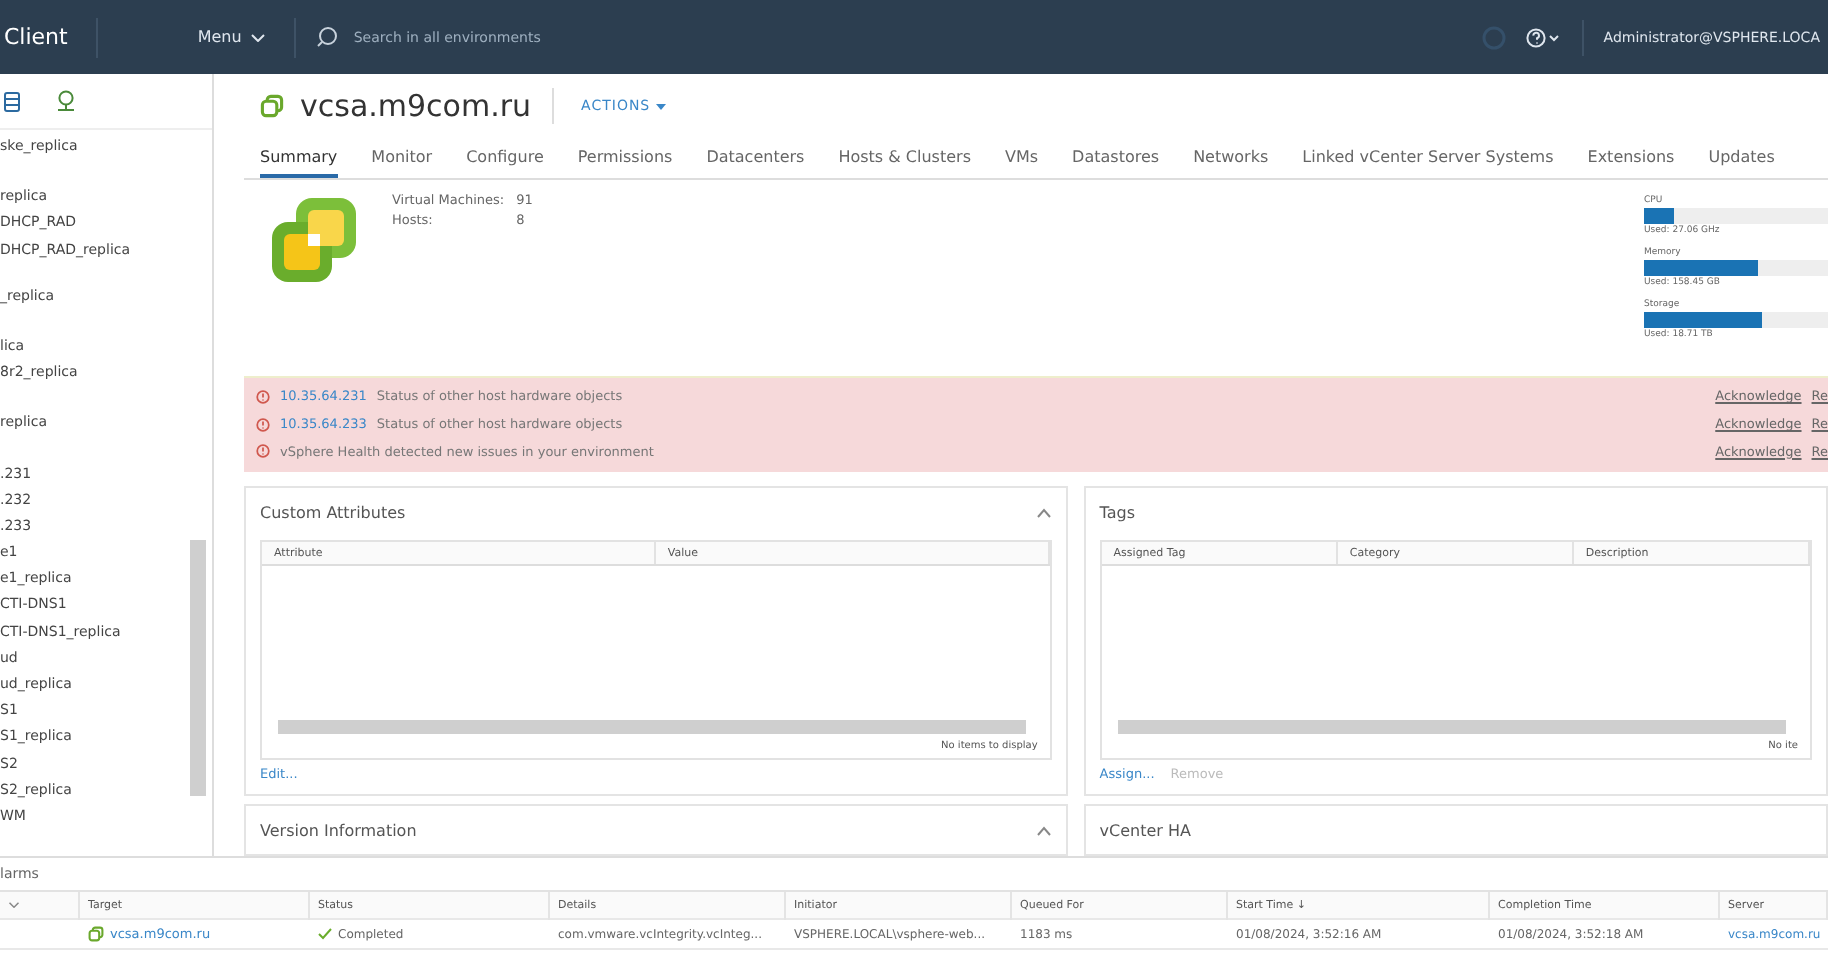 The image size is (1828, 954). I want to click on tab: Extensions, so click(1631, 158).